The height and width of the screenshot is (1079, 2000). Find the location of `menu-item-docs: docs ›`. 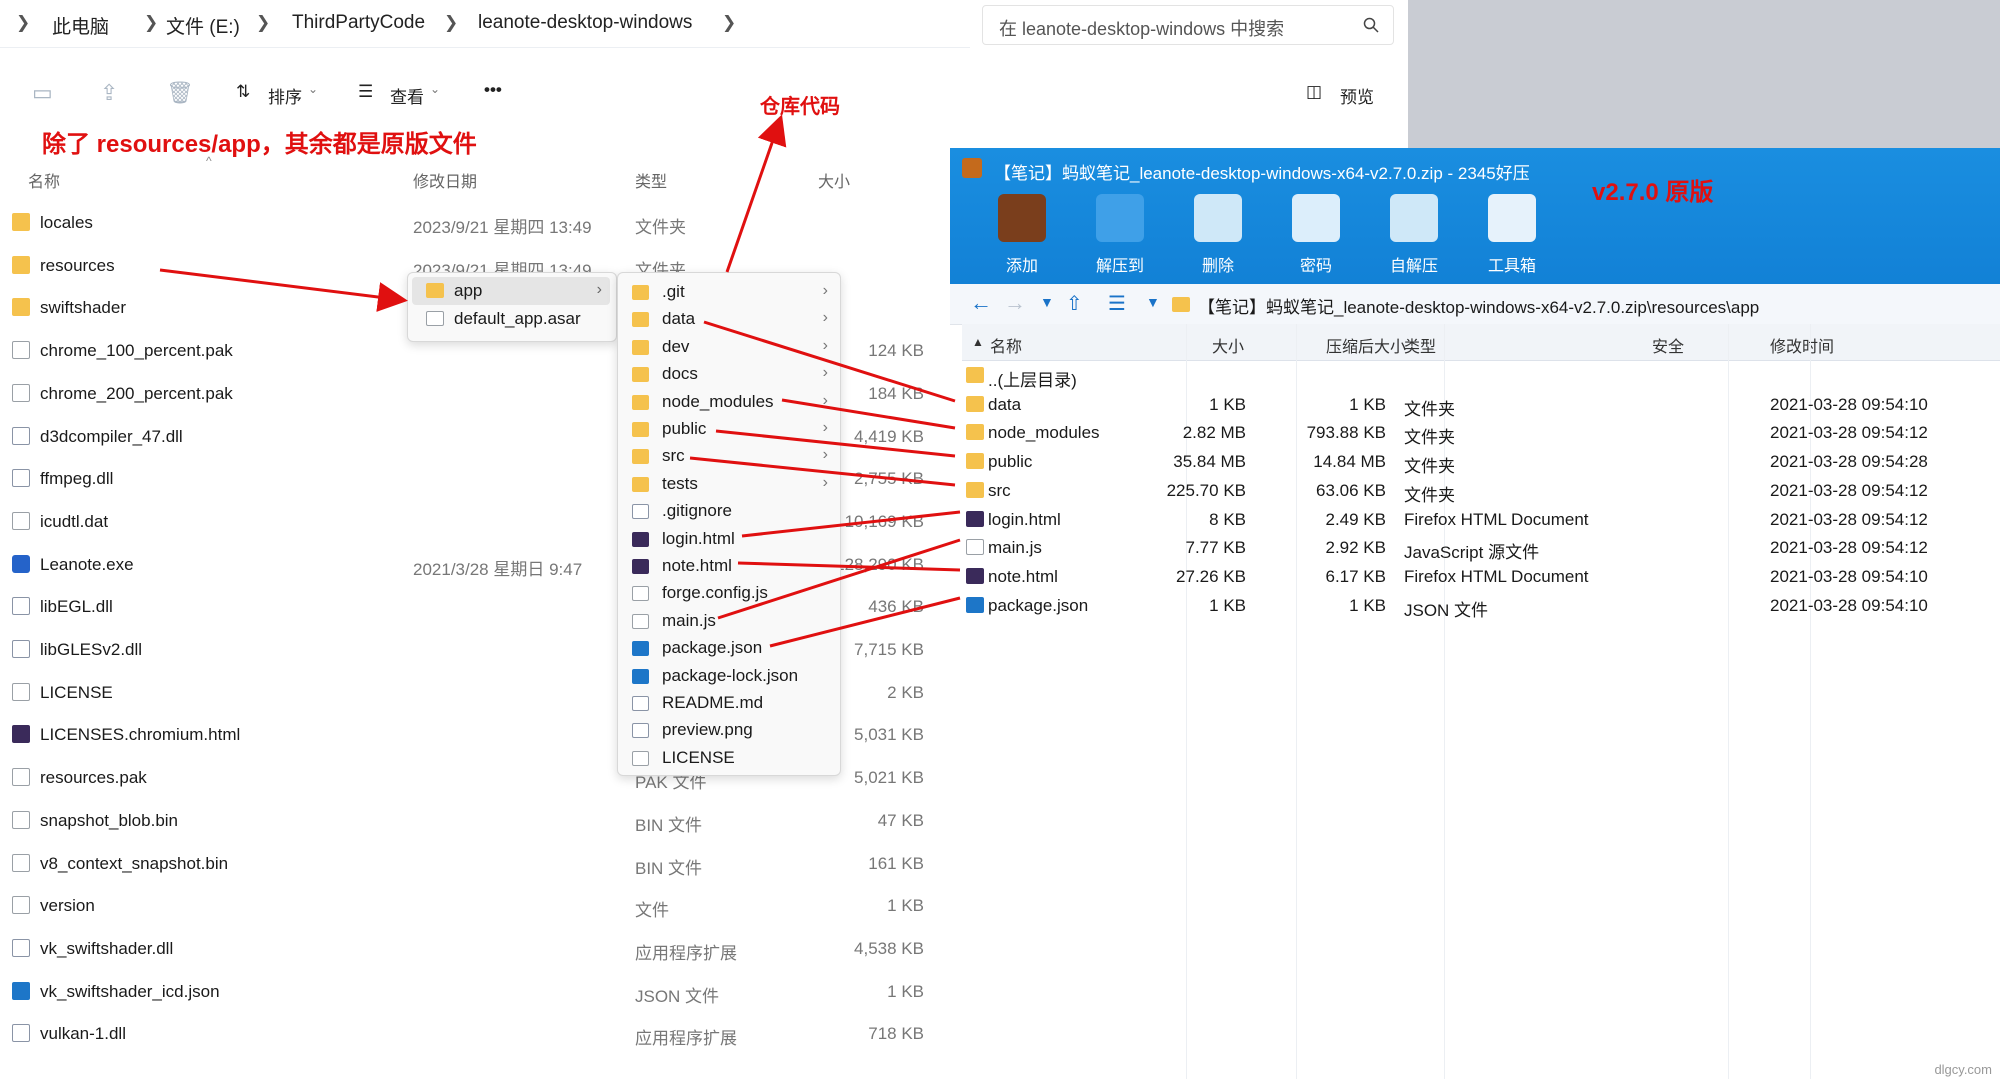

menu-item-docs: docs › is located at coordinates (728, 374).